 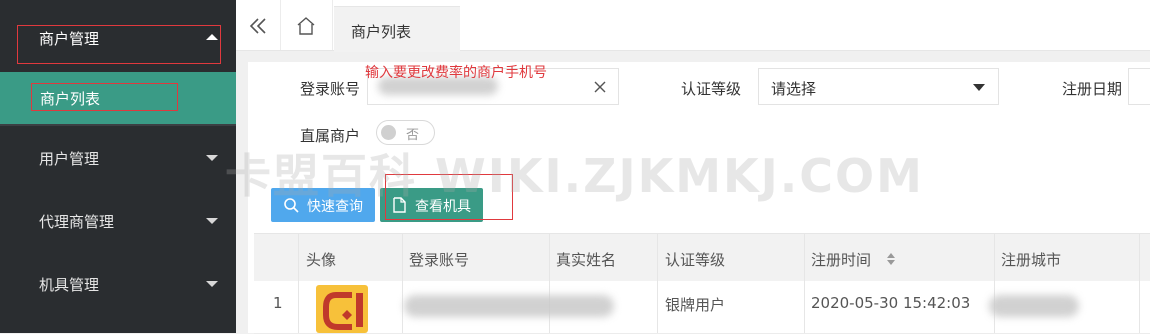 What do you see at coordinates (891, 259) in the screenshot?
I see `sort-icon` at bounding box center [891, 259].